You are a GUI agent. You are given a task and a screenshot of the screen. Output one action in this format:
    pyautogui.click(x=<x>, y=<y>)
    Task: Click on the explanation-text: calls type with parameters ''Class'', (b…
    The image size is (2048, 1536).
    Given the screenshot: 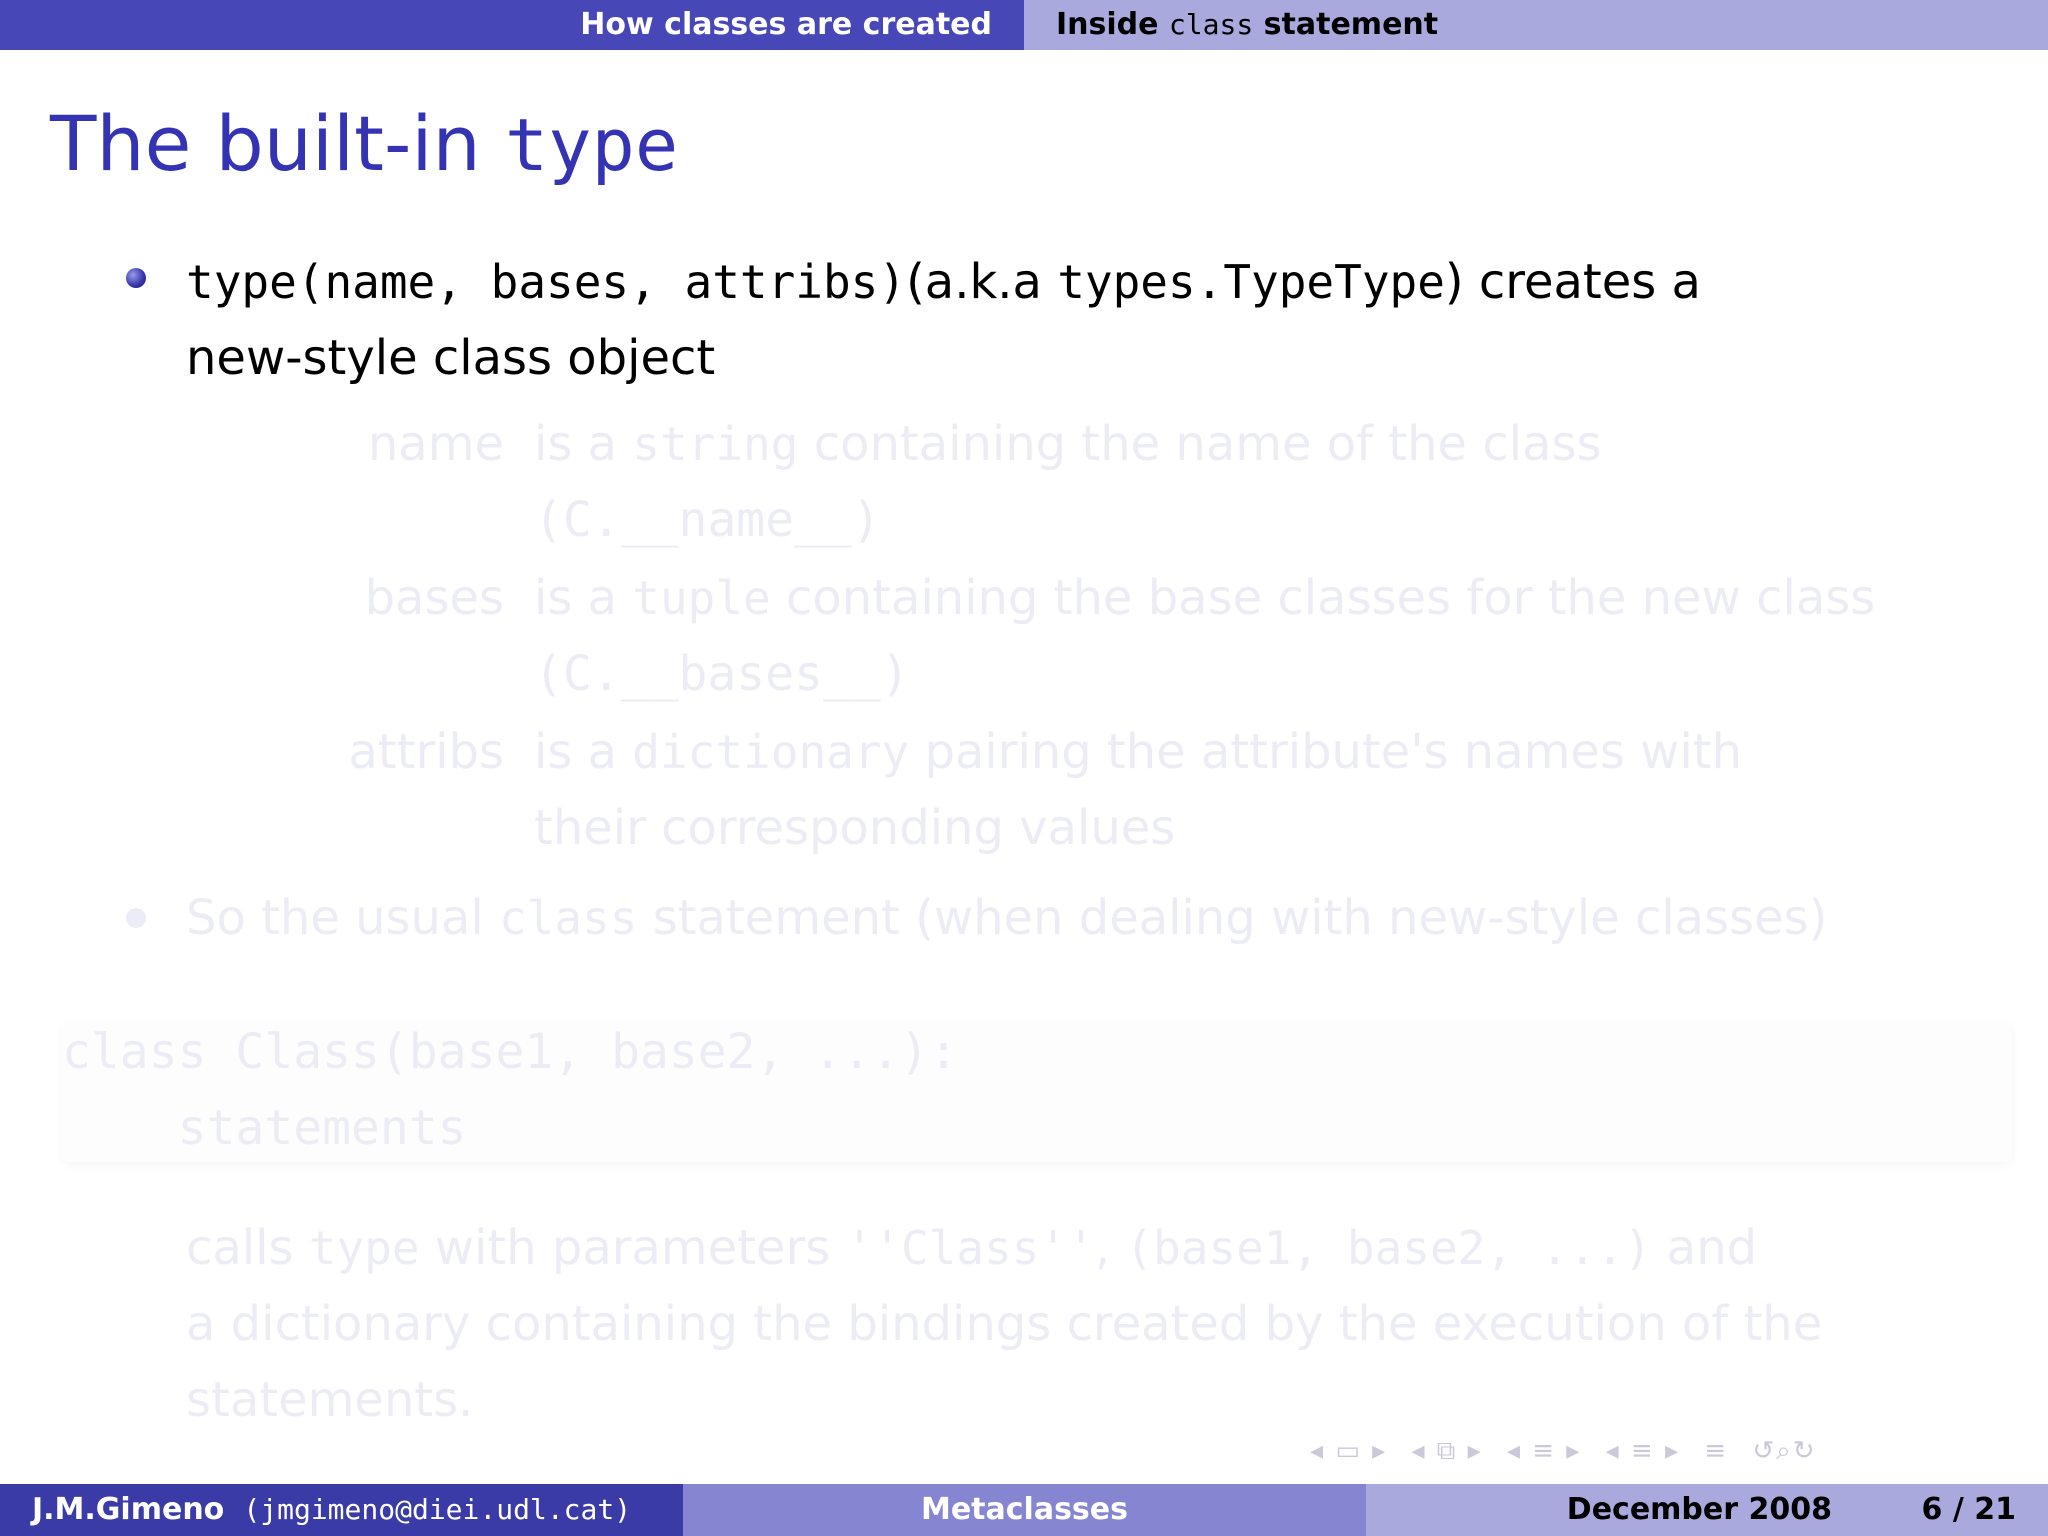 What is the action you would take?
    pyautogui.click(x=972, y=1248)
    